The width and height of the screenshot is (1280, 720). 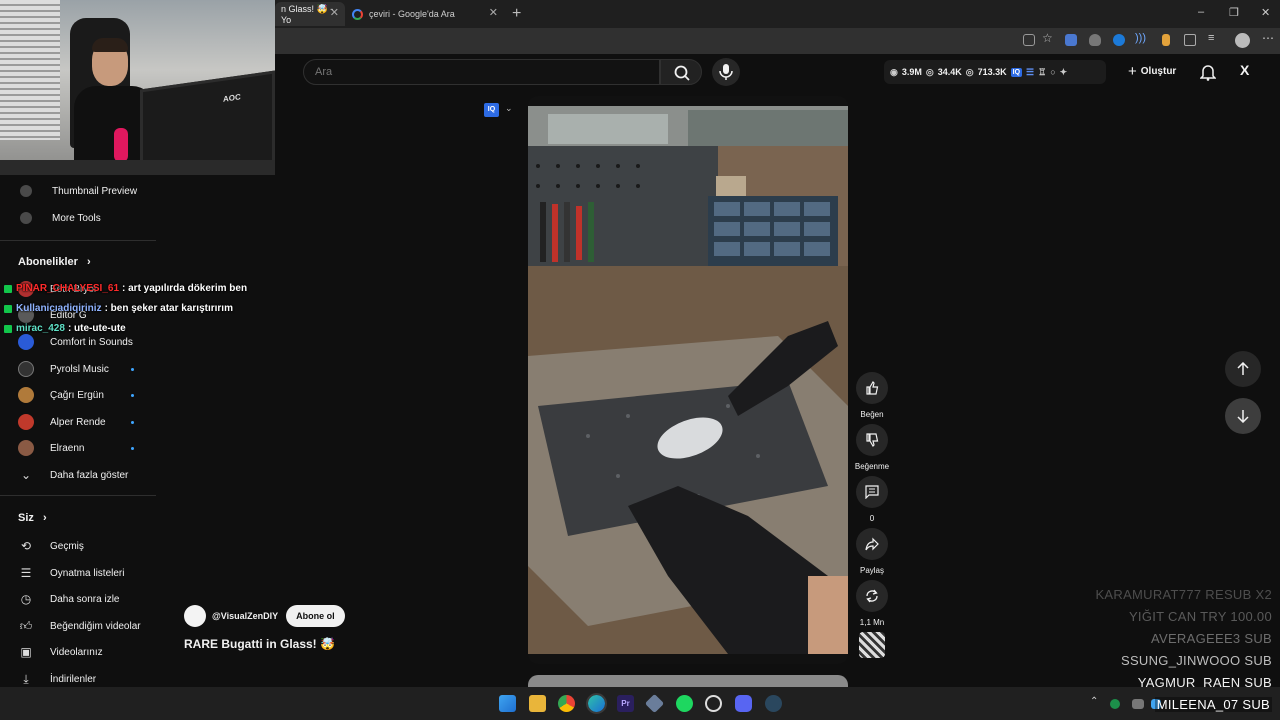 What do you see at coordinates (872, 518) in the screenshot?
I see `comments-count: 0` at bounding box center [872, 518].